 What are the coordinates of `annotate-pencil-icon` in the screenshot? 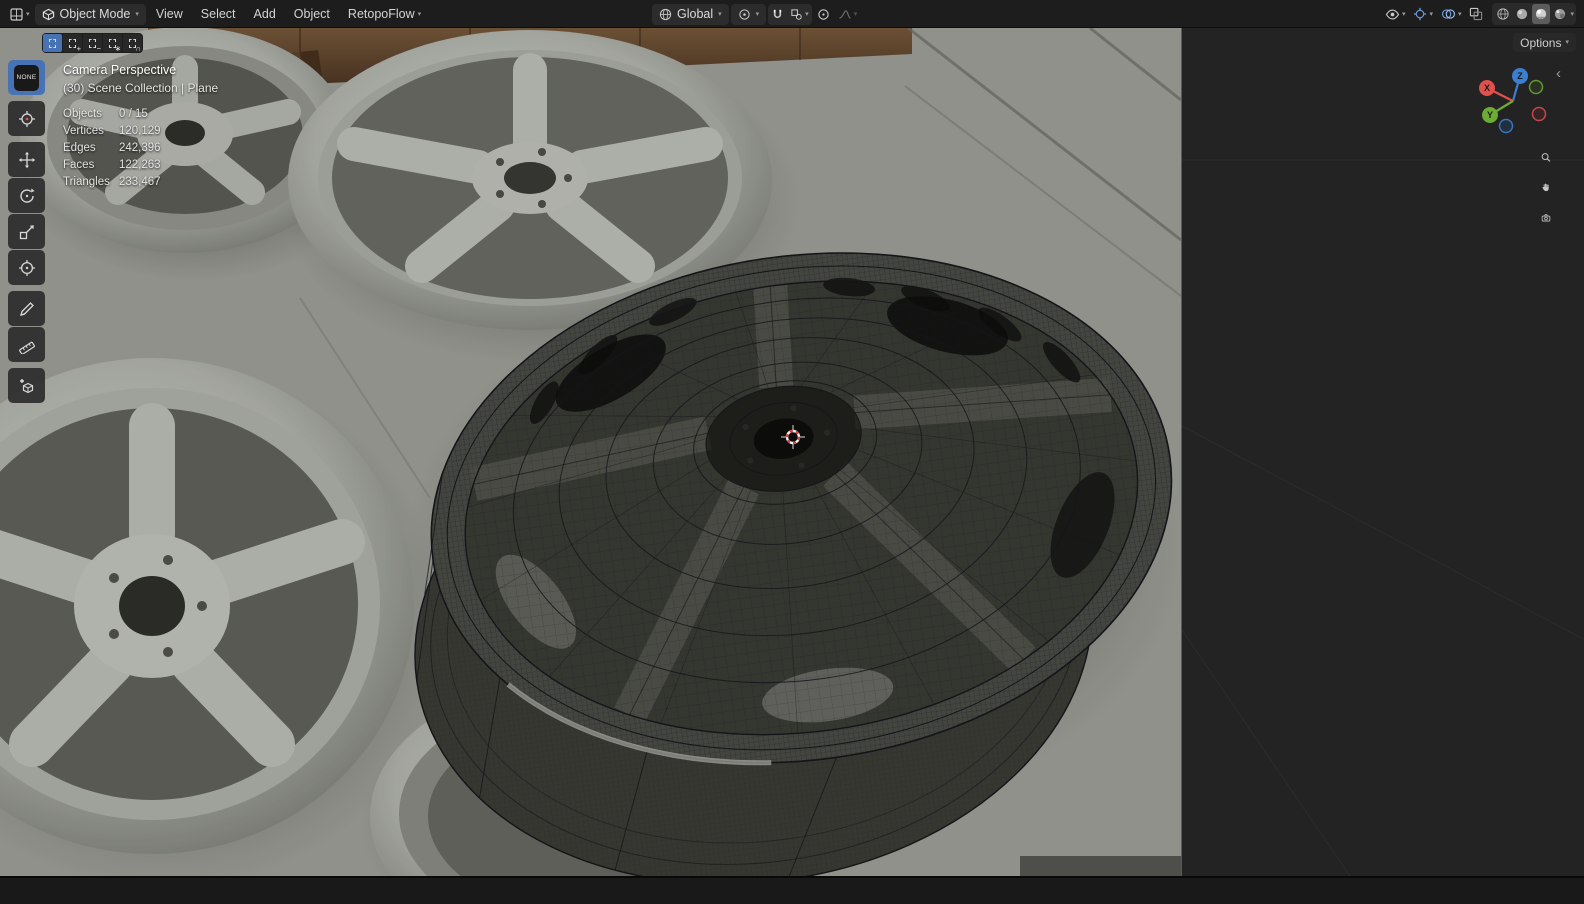 It's located at (26, 308).